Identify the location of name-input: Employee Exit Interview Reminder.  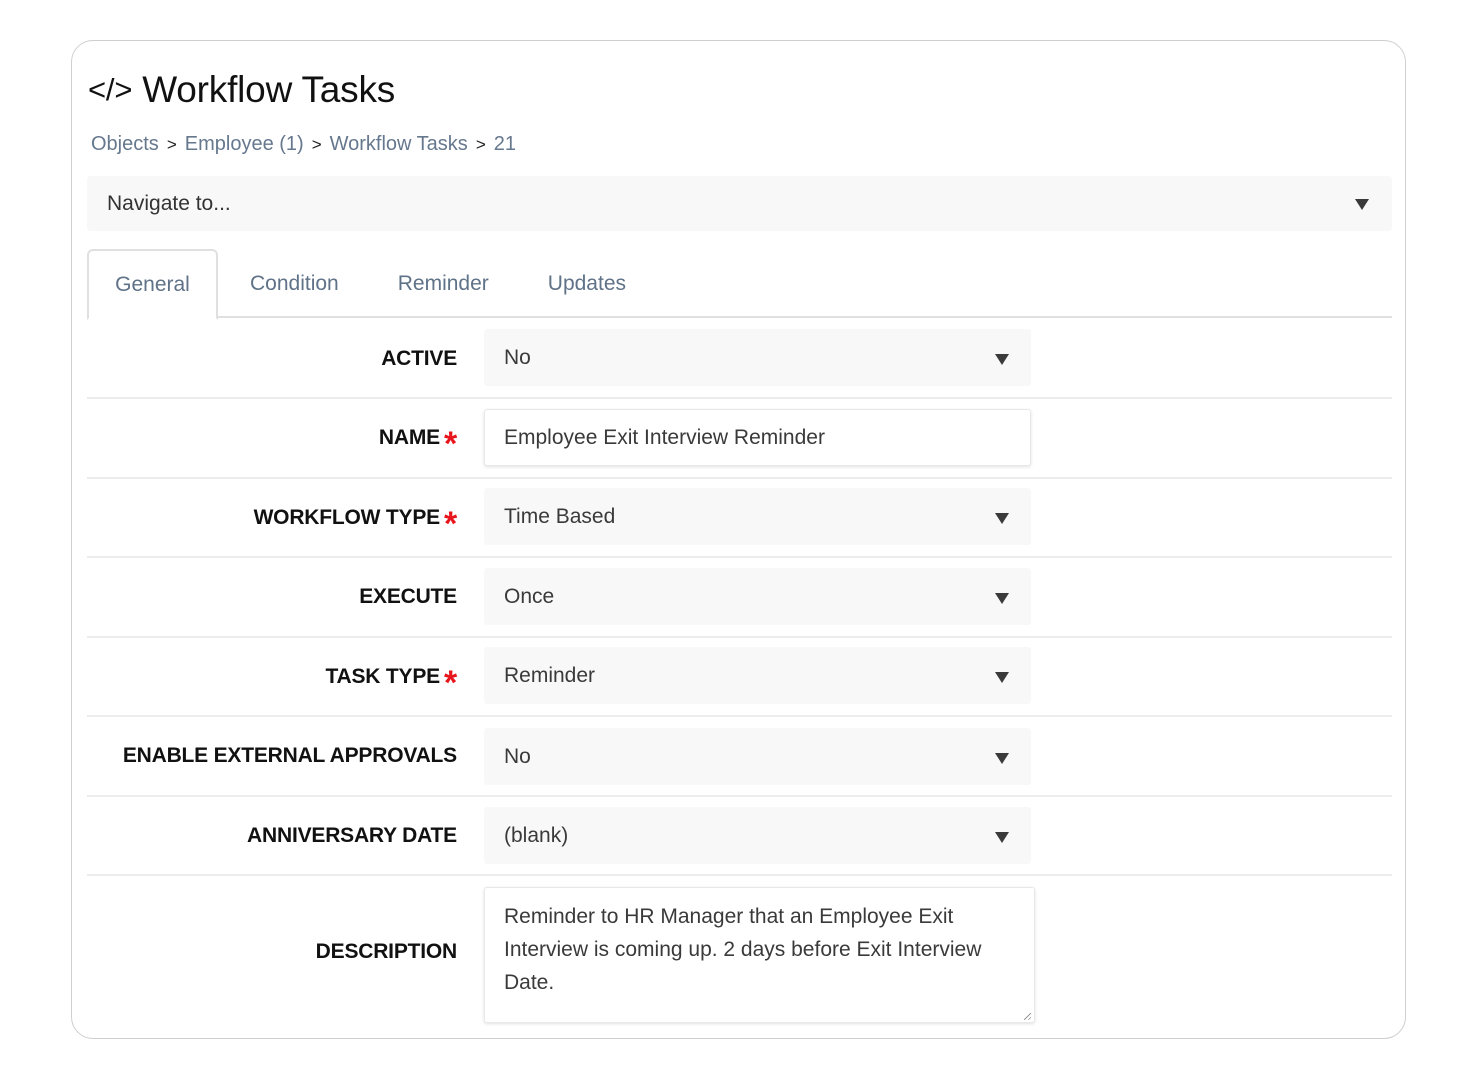
(757, 437).